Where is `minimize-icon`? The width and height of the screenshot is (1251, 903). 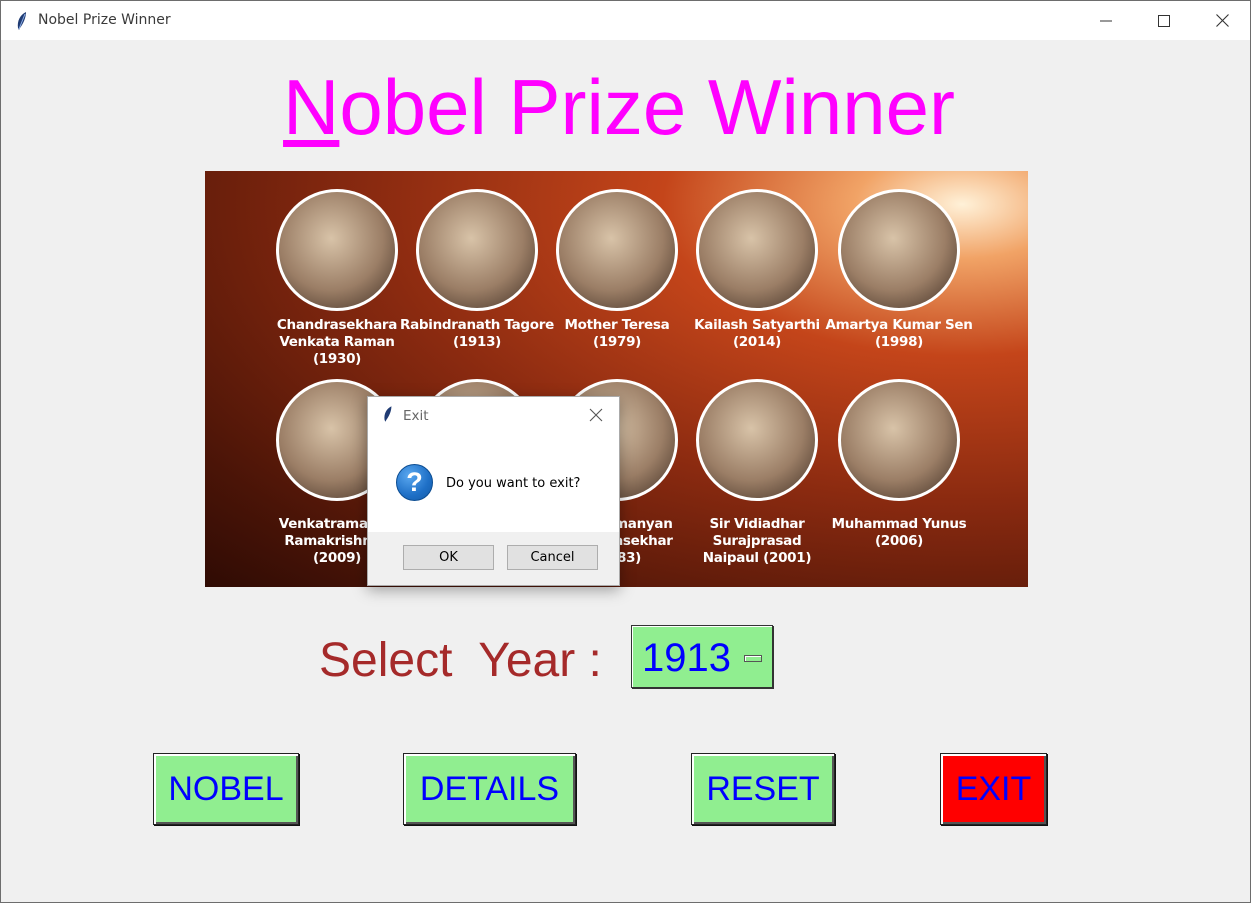
minimize-icon is located at coordinates (1106, 20).